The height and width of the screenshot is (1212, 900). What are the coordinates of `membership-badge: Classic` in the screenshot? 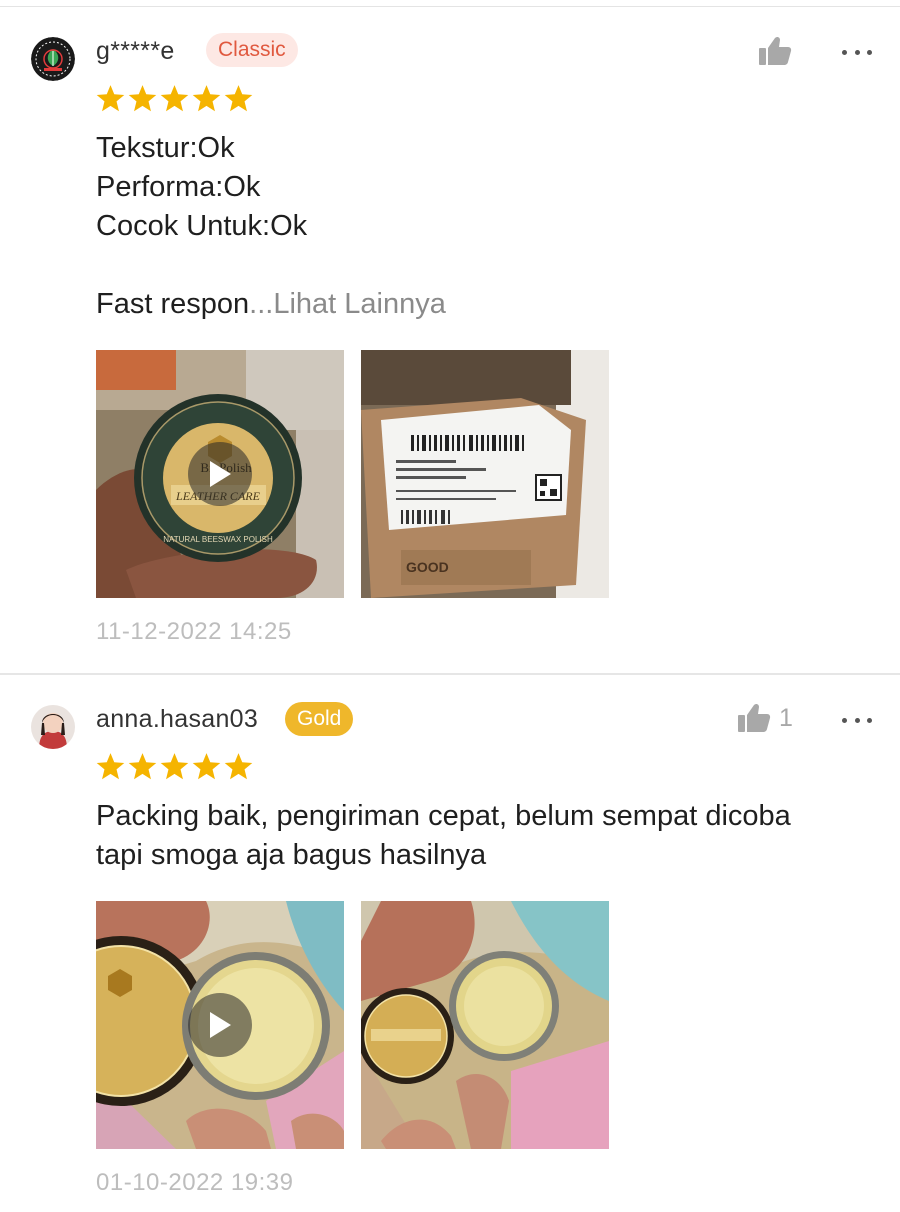 It's located at (252, 50).